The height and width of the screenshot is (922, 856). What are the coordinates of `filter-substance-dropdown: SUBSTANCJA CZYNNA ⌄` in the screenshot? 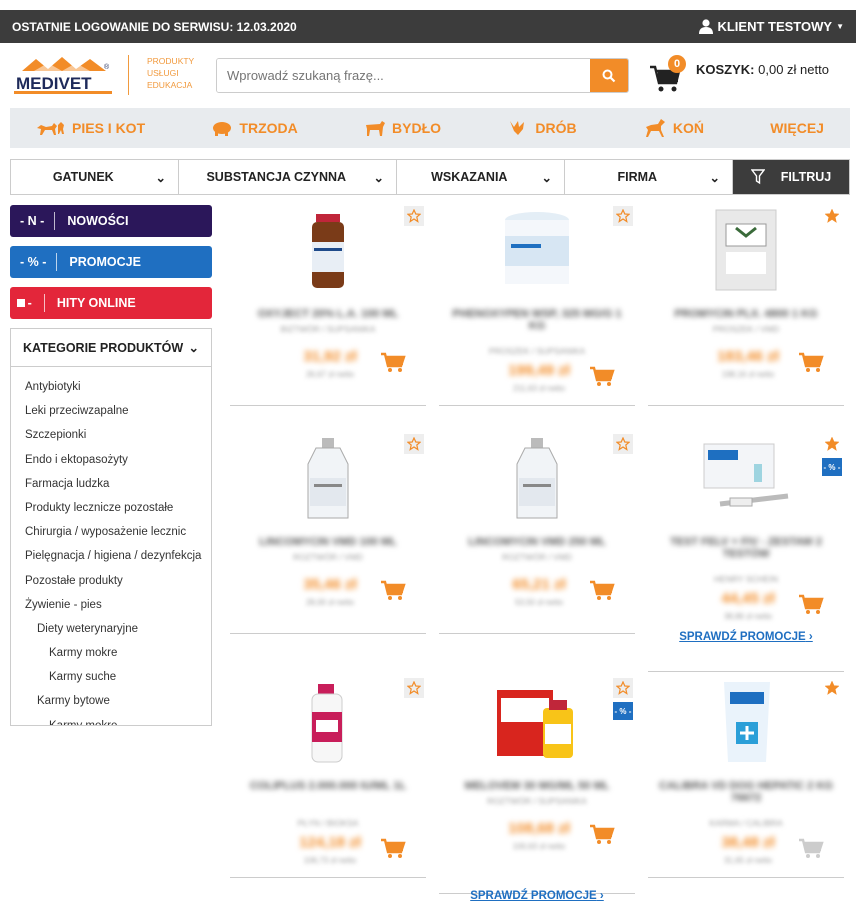 It's located at (288, 177).